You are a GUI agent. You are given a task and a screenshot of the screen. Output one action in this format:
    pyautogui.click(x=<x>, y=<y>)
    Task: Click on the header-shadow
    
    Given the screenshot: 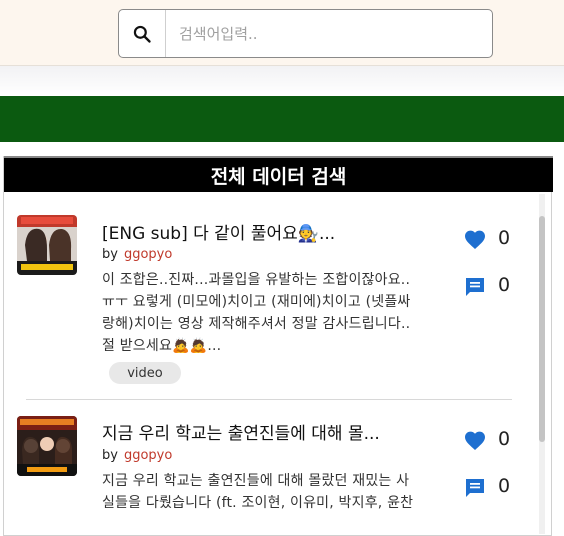 What is the action you would take?
    pyautogui.click(x=282, y=81)
    